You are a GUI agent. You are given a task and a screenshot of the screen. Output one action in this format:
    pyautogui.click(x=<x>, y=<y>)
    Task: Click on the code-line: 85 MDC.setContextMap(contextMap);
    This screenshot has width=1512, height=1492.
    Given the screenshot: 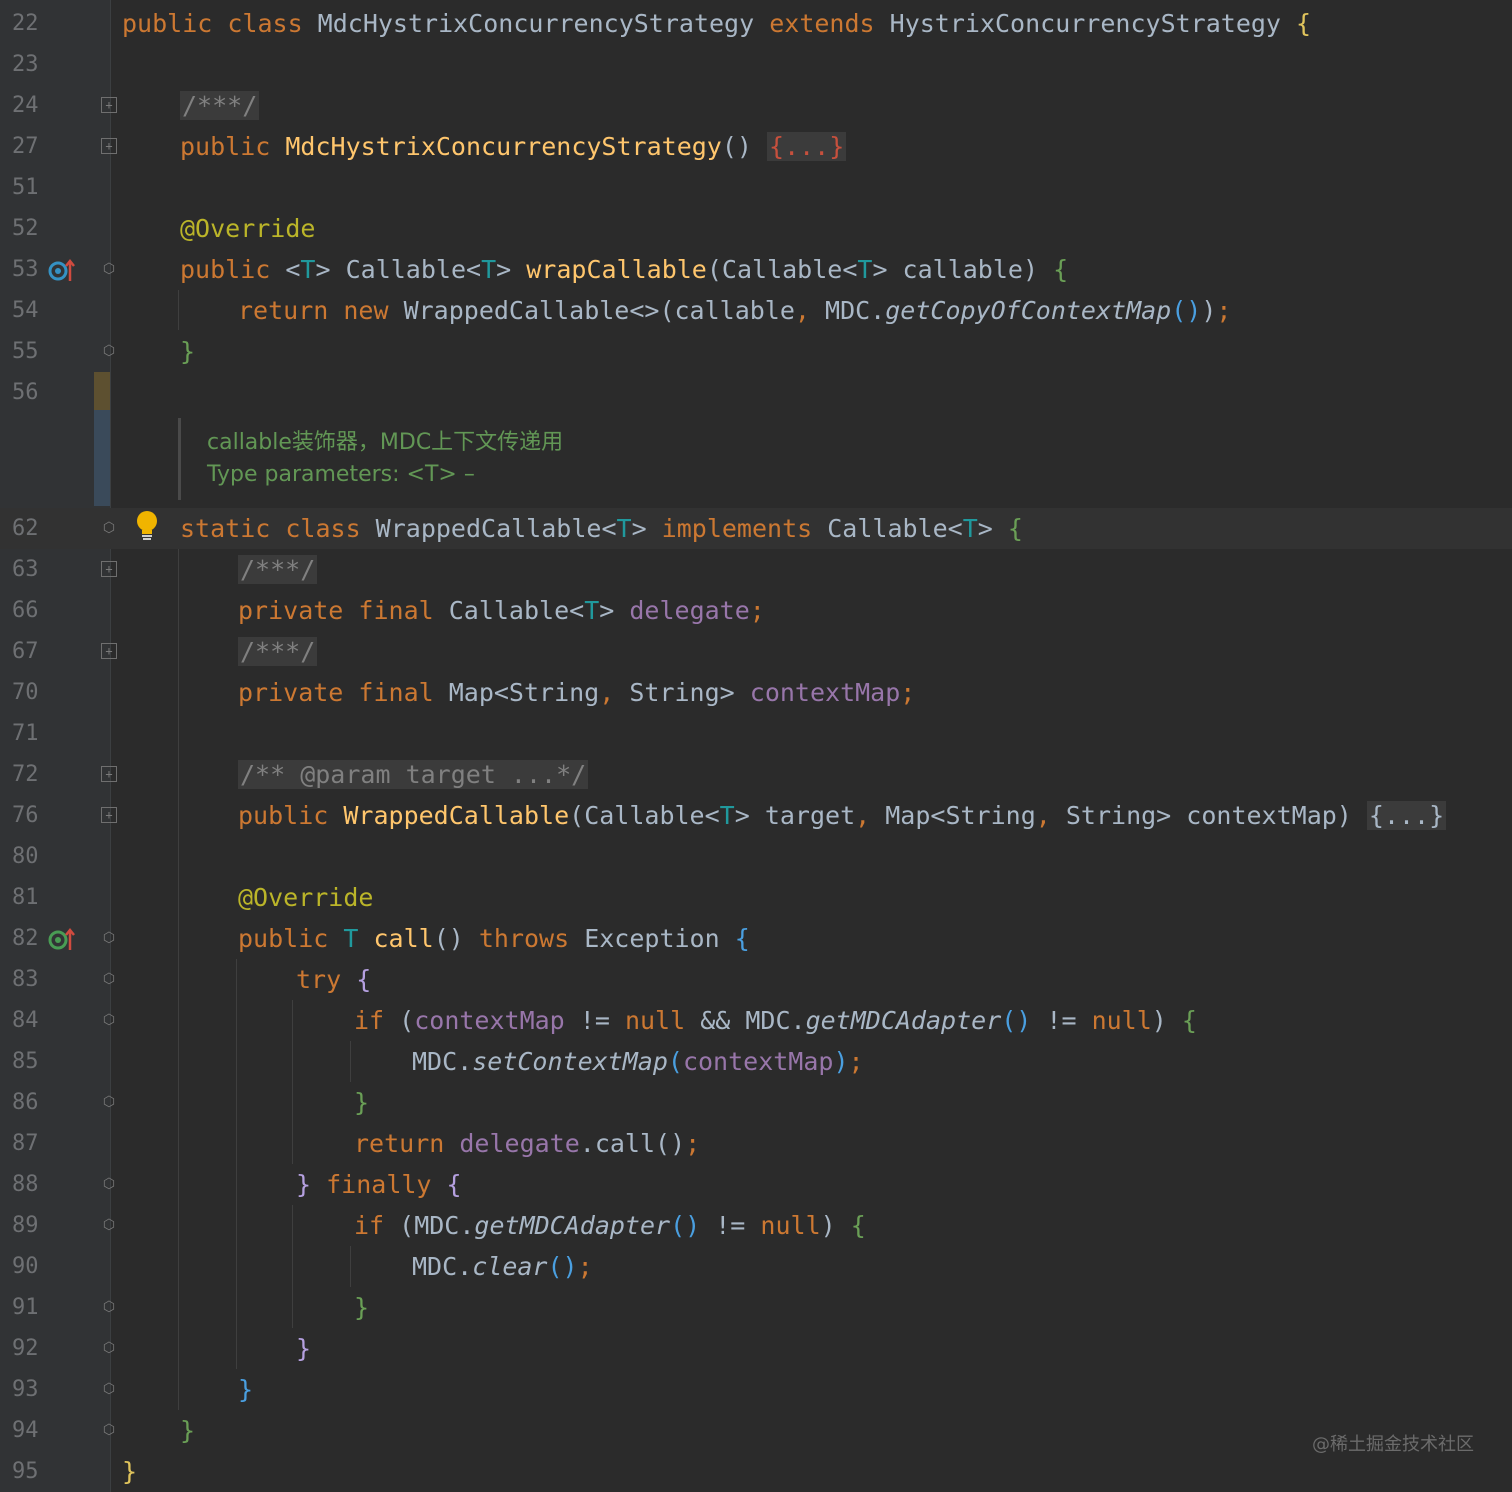 What is the action you would take?
    pyautogui.click(x=756, y=1061)
    